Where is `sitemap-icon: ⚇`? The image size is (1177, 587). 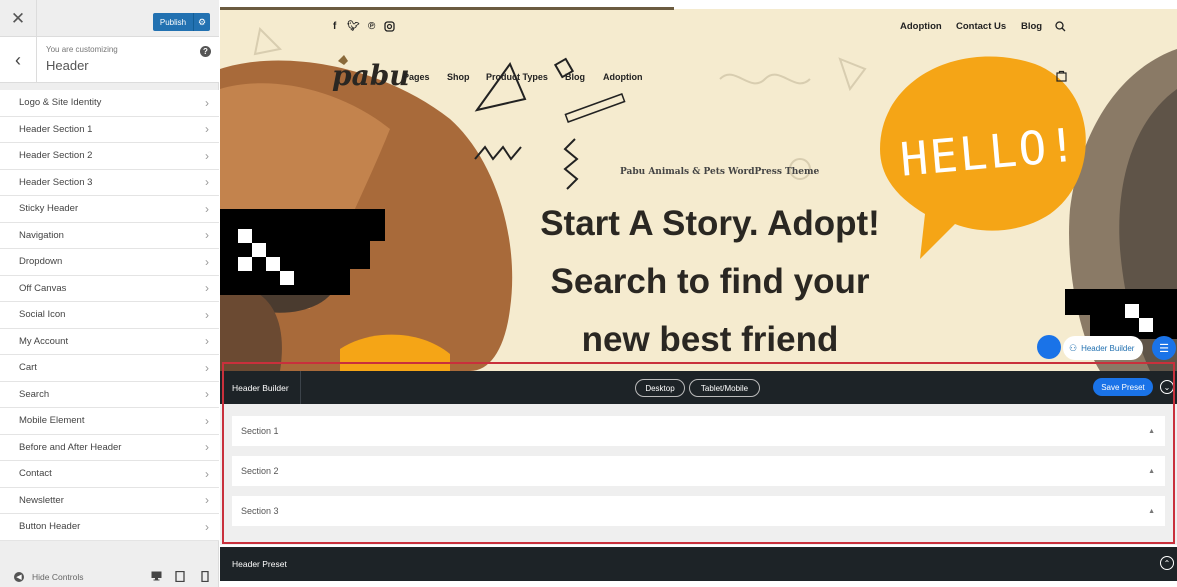
sitemap-icon: ⚇ is located at coordinates (1073, 347).